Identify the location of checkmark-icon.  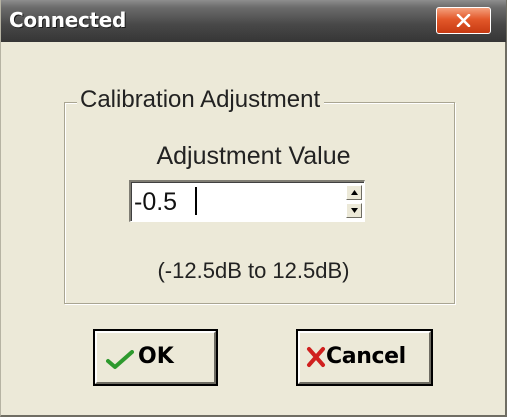
(120, 359).